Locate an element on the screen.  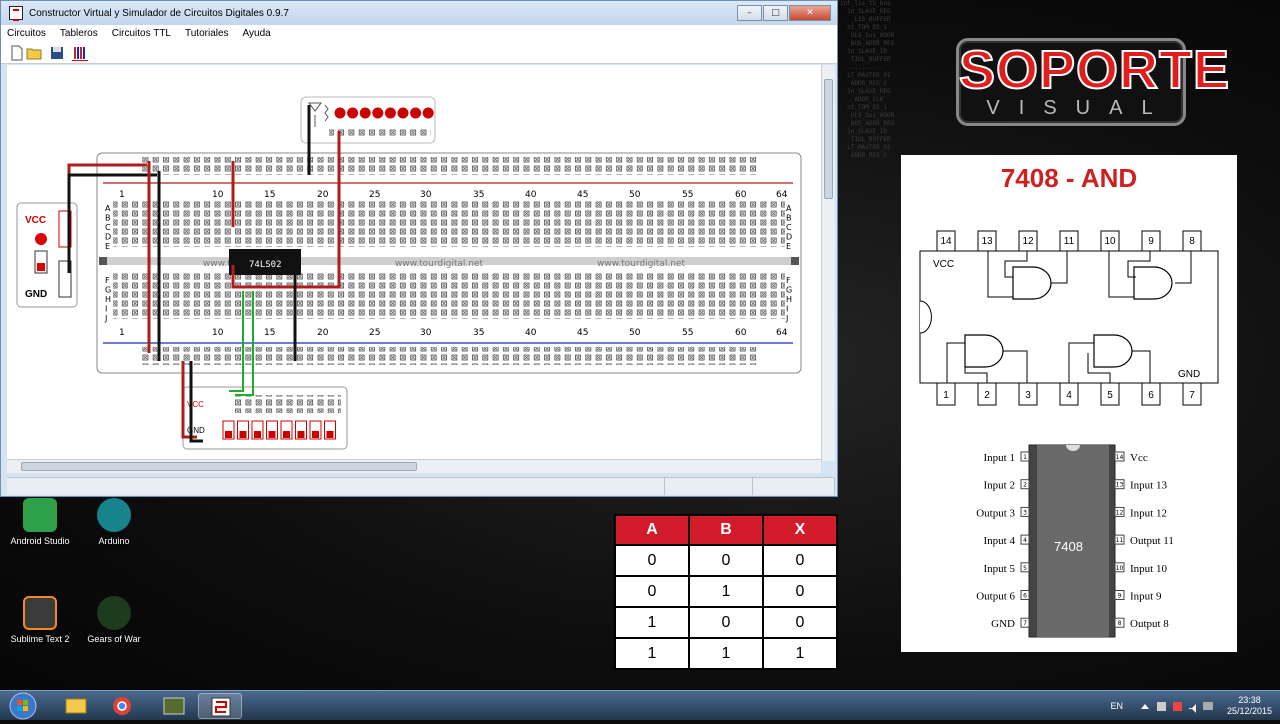
vertical-scroll-thumb is located at coordinates (828, 139).